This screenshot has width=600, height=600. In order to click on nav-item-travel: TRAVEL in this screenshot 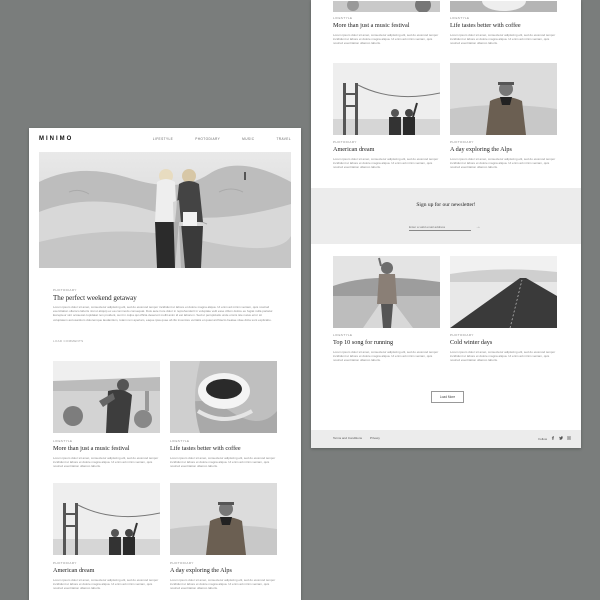, I will do `click(283, 139)`.